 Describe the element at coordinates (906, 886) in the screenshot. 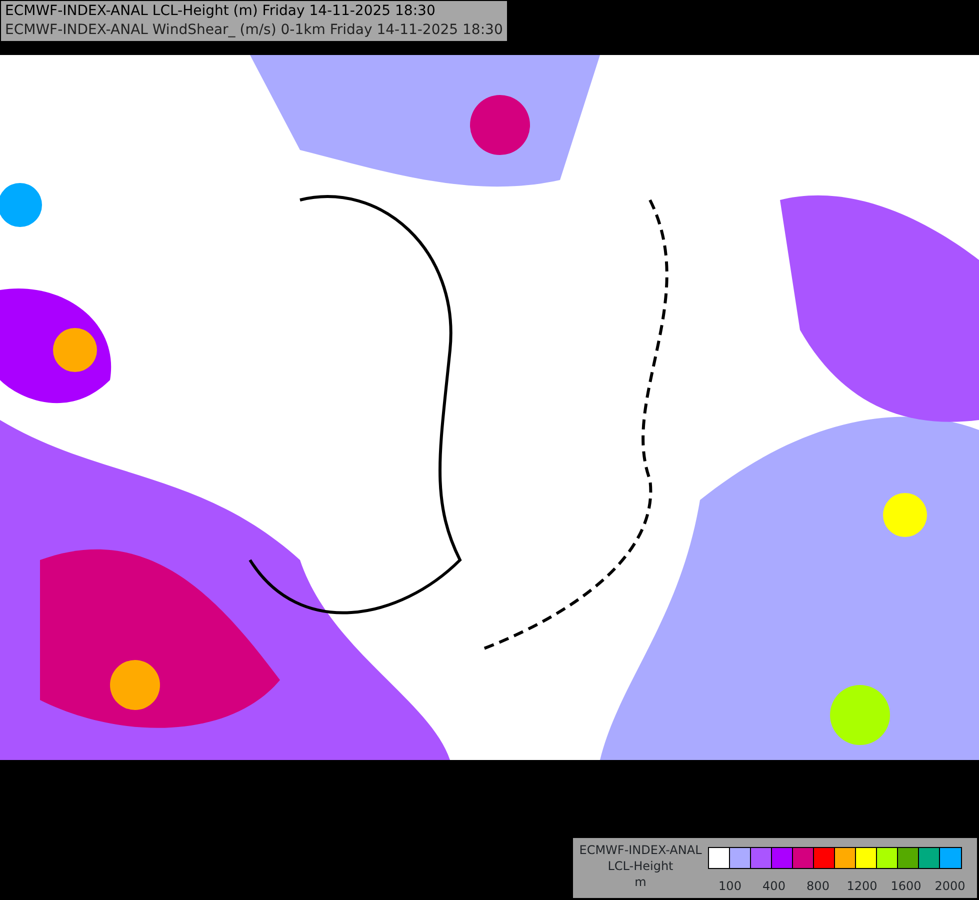

I see `tick-label: 1600` at that location.